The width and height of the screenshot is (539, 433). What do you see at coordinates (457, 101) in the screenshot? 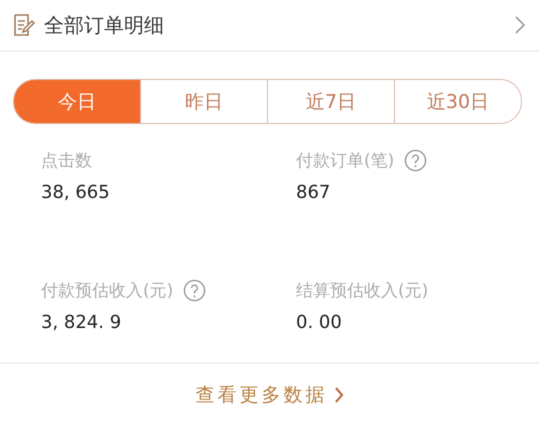
I see `date-tab: 近30日` at bounding box center [457, 101].